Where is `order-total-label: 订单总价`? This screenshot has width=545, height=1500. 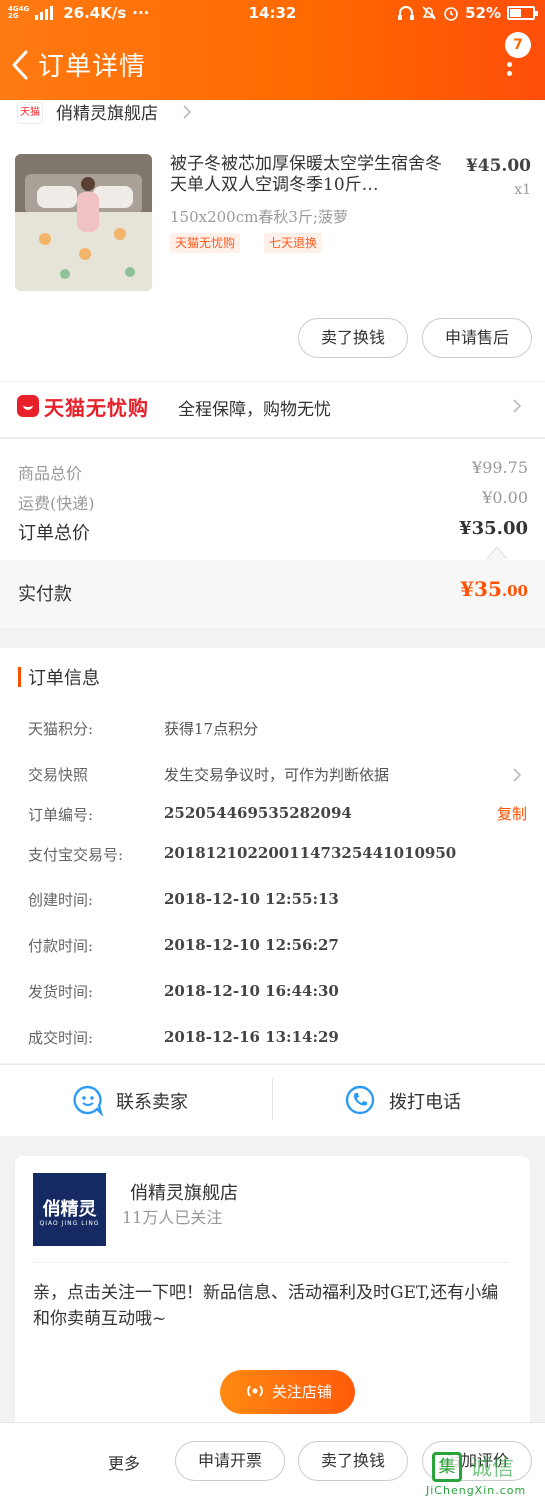 order-total-label: 订单总价 is located at coordinates (54, 533).